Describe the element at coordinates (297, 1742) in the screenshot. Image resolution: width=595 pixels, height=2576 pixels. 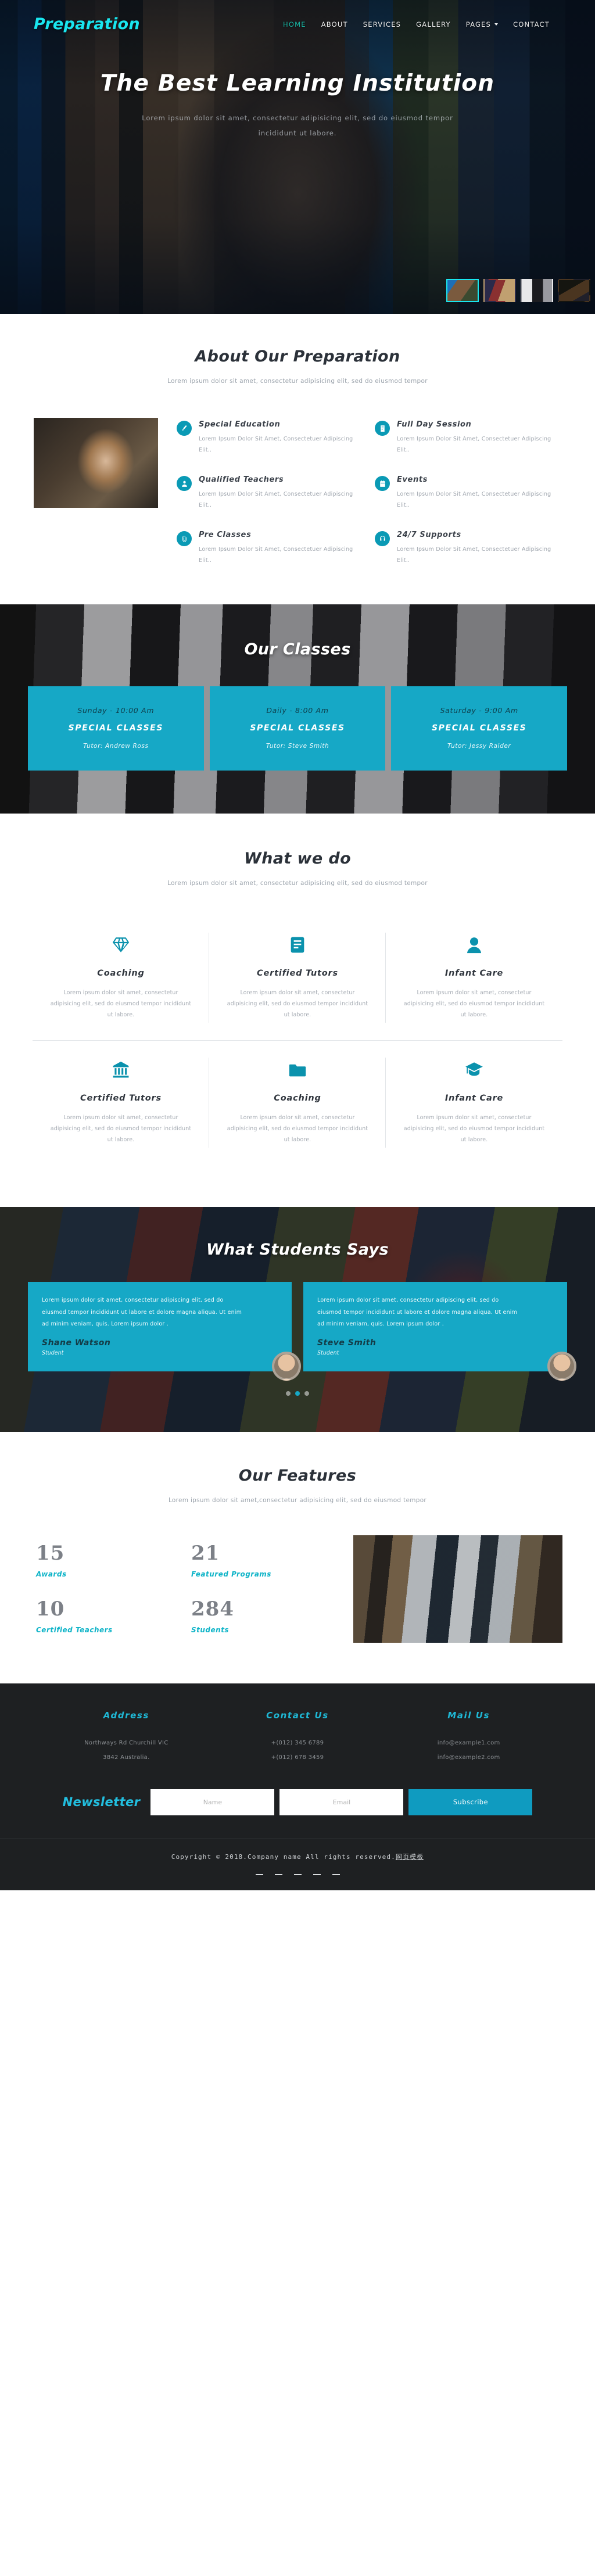
I see `footer-column-line: +(012) 345 6789` at that location.